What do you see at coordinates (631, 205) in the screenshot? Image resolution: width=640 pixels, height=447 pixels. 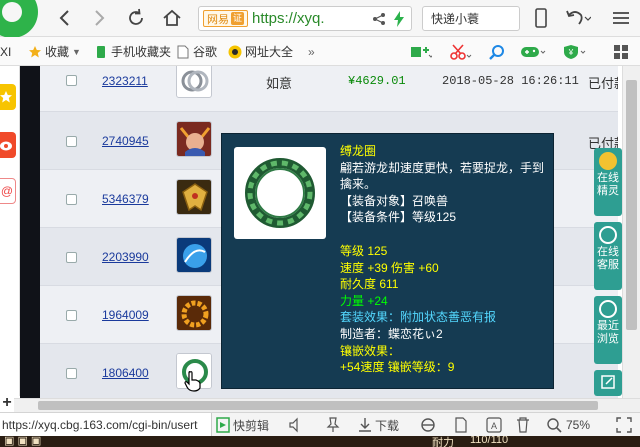 I see `vertical-scrollbar-thumb` at bounding box center [631, 205].